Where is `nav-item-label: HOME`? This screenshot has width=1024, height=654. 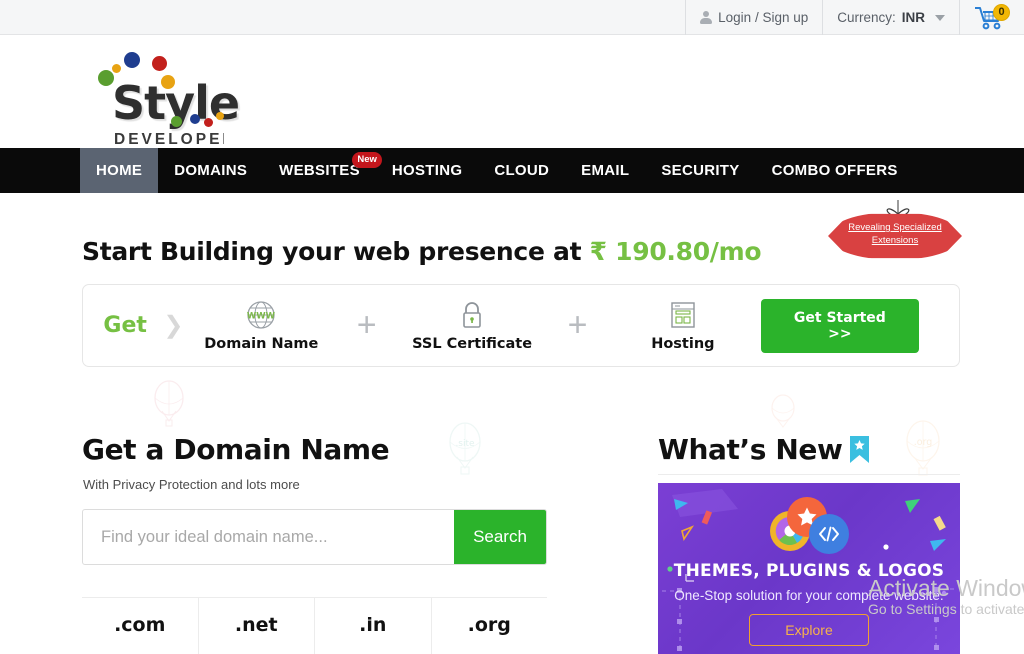 nav-item-label: HOME is located at coordinates (119, 170).